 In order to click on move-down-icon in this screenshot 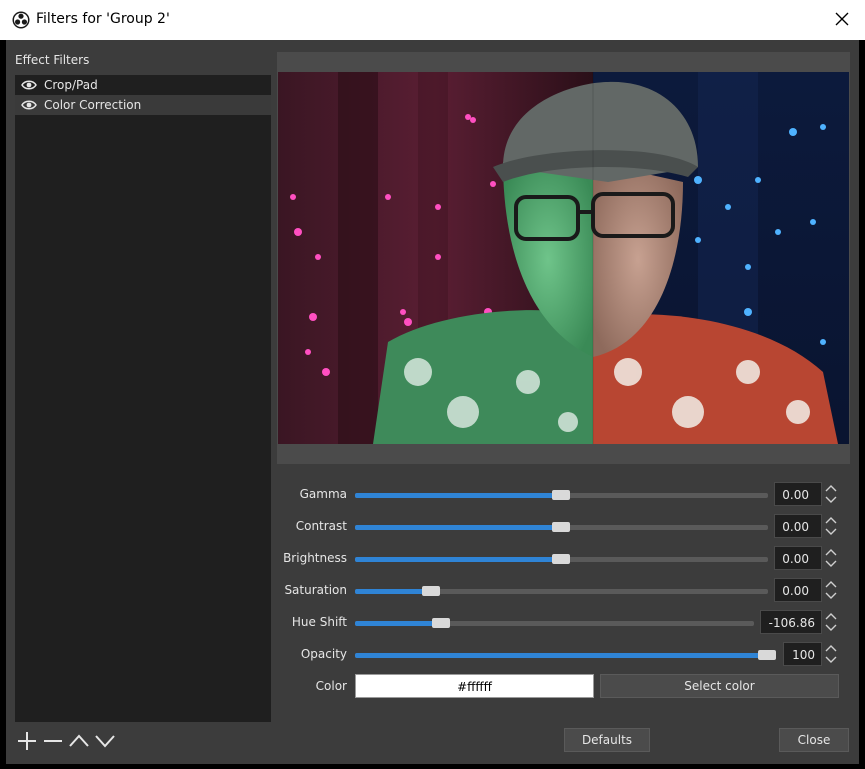, I will do `click(105, 741)`.